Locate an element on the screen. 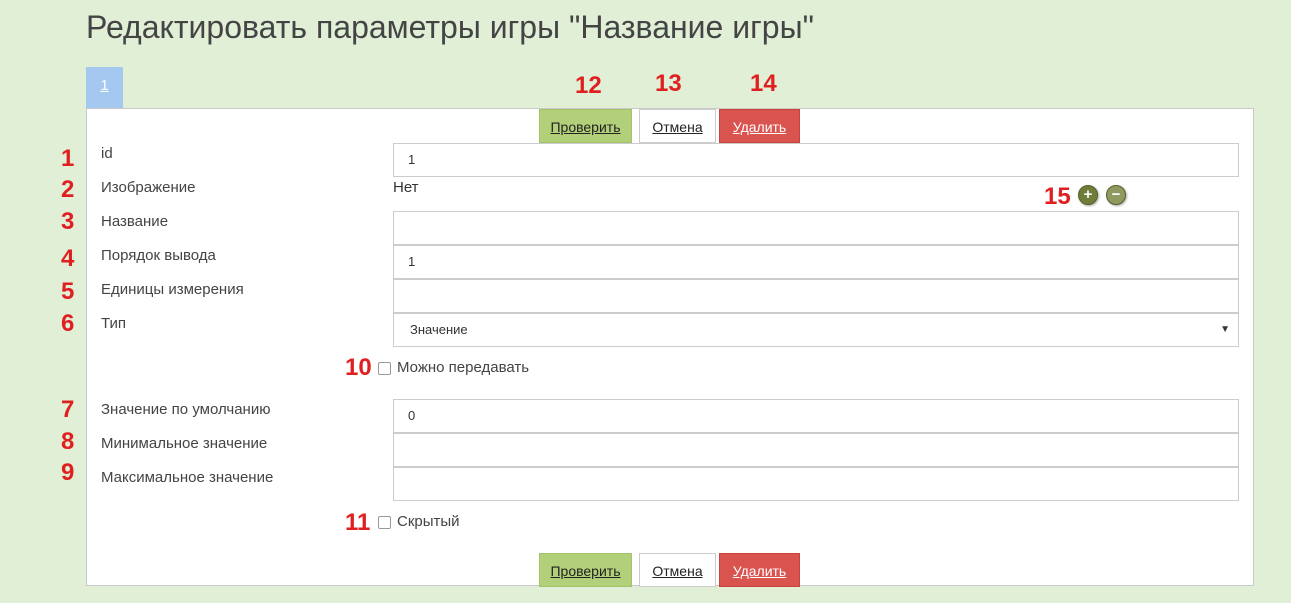 The height and width of the screenshot is (603, 1291). delete-button-top: Удалить is located at coordinates (759, 126).